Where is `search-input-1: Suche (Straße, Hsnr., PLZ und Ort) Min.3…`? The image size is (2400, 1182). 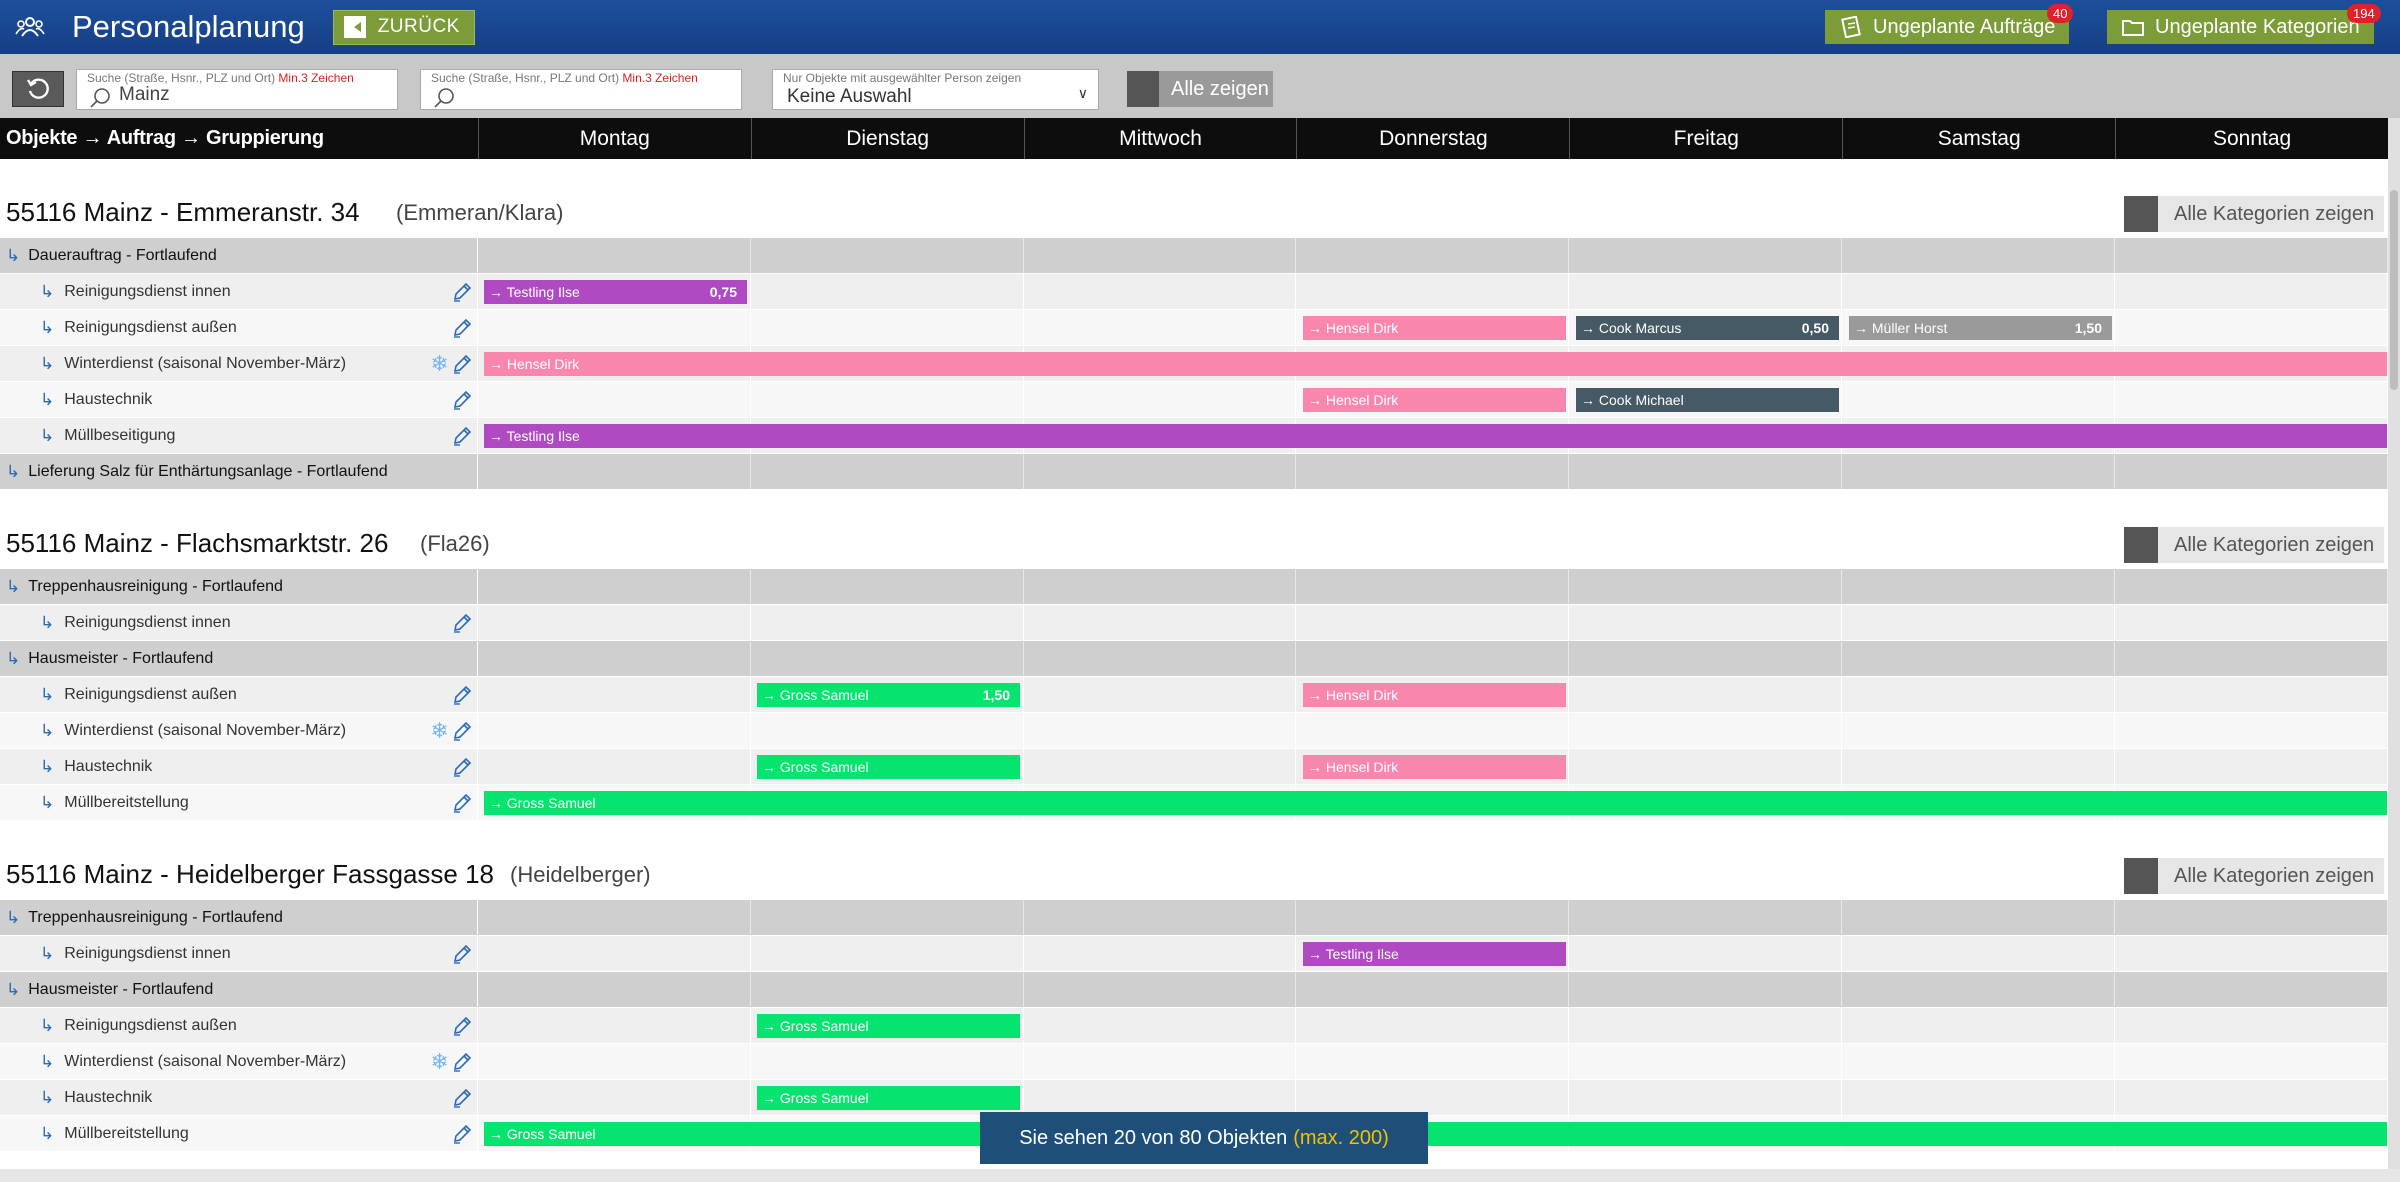 search-input-1: Suche (Straße, Hsnr., PLZ und Ort) Min.3… is located at coordinates (237, 89).